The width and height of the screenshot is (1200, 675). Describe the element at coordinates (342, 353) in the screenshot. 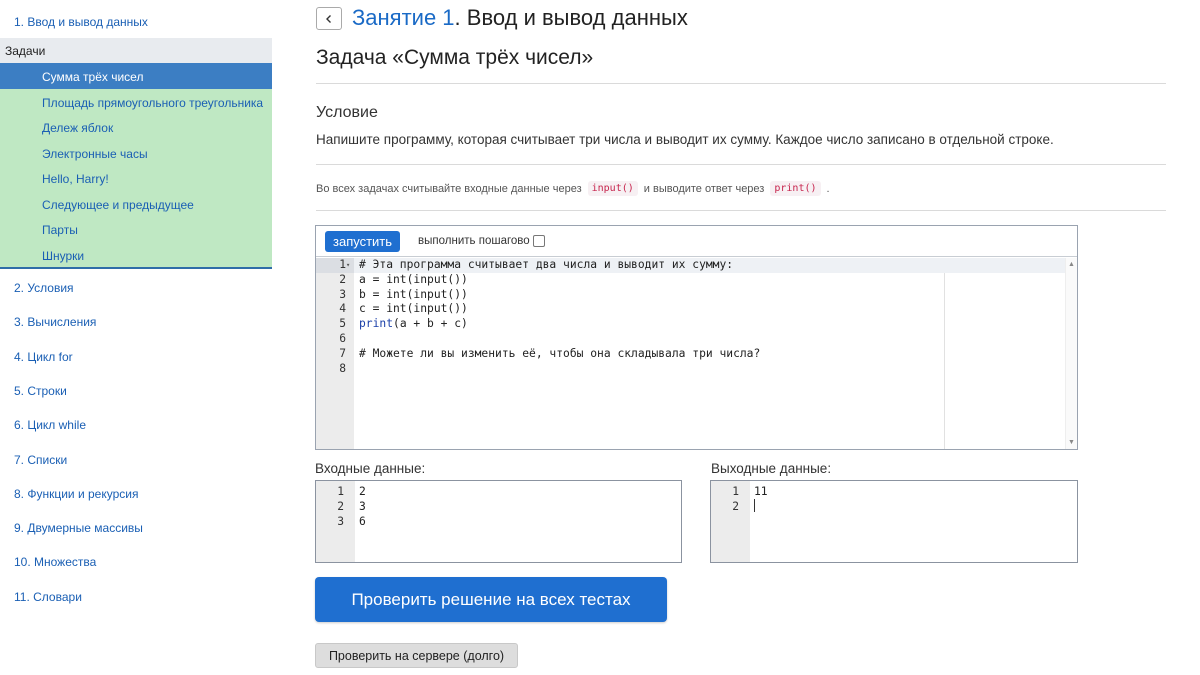

I see `line-number: 7` at that location.